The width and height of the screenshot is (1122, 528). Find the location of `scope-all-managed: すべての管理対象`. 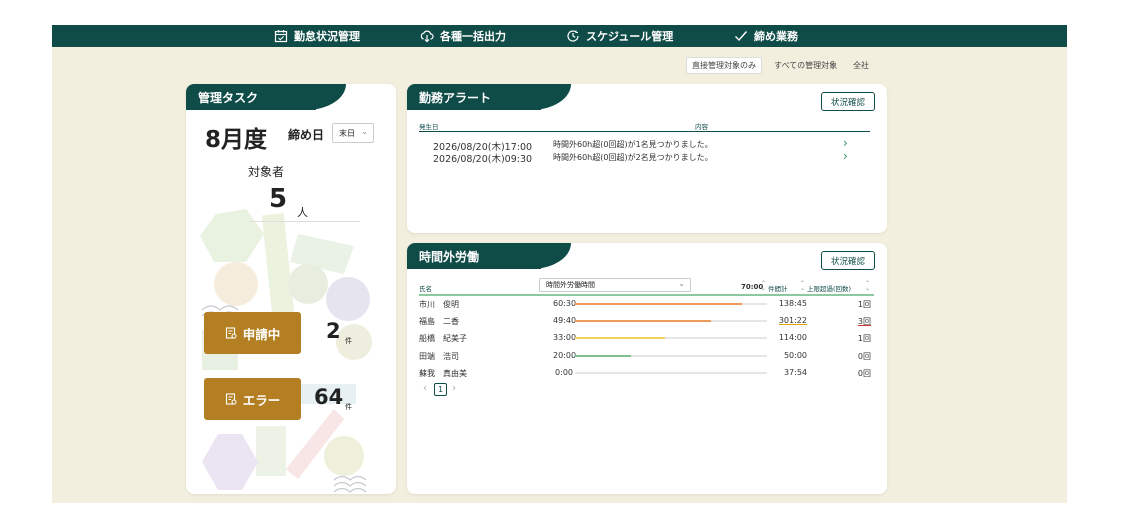

scope-all-managed: すべての管理対象 is located at coordinates (805, 65).